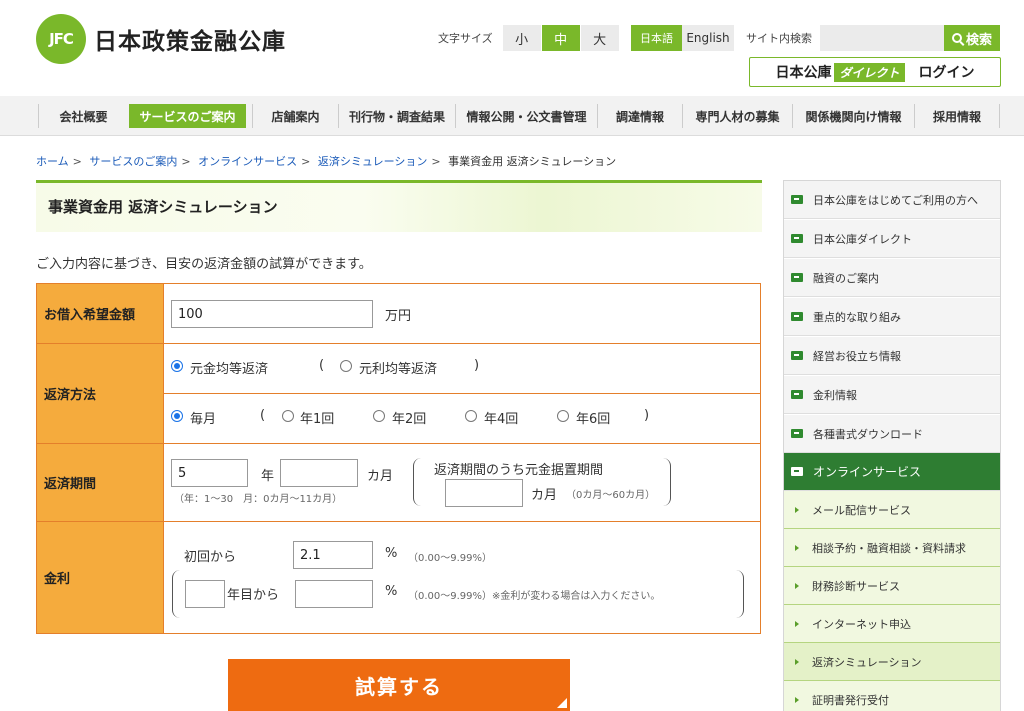 Image resolution: width=1024 pixels, height=711 pixels. What do you see at coordinates (247, 161) in the screenshot?
I see `breadcrumb-online: オンラインサービス` at bounding box center [247, 161].